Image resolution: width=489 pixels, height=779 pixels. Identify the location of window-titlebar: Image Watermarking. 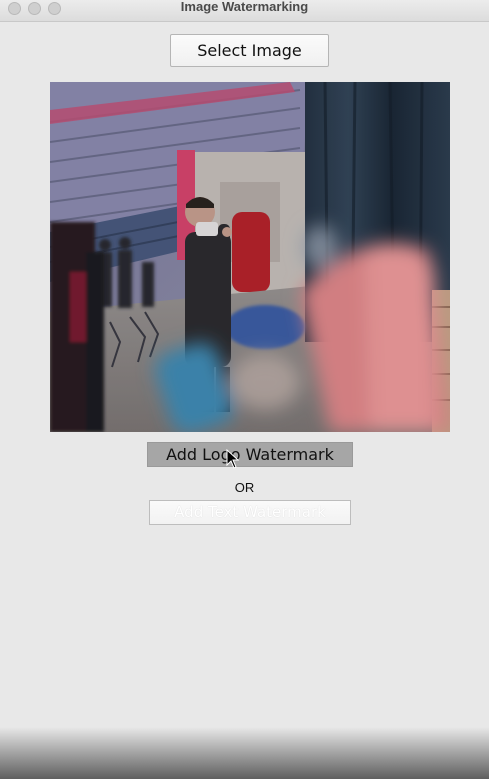
(244, 11).